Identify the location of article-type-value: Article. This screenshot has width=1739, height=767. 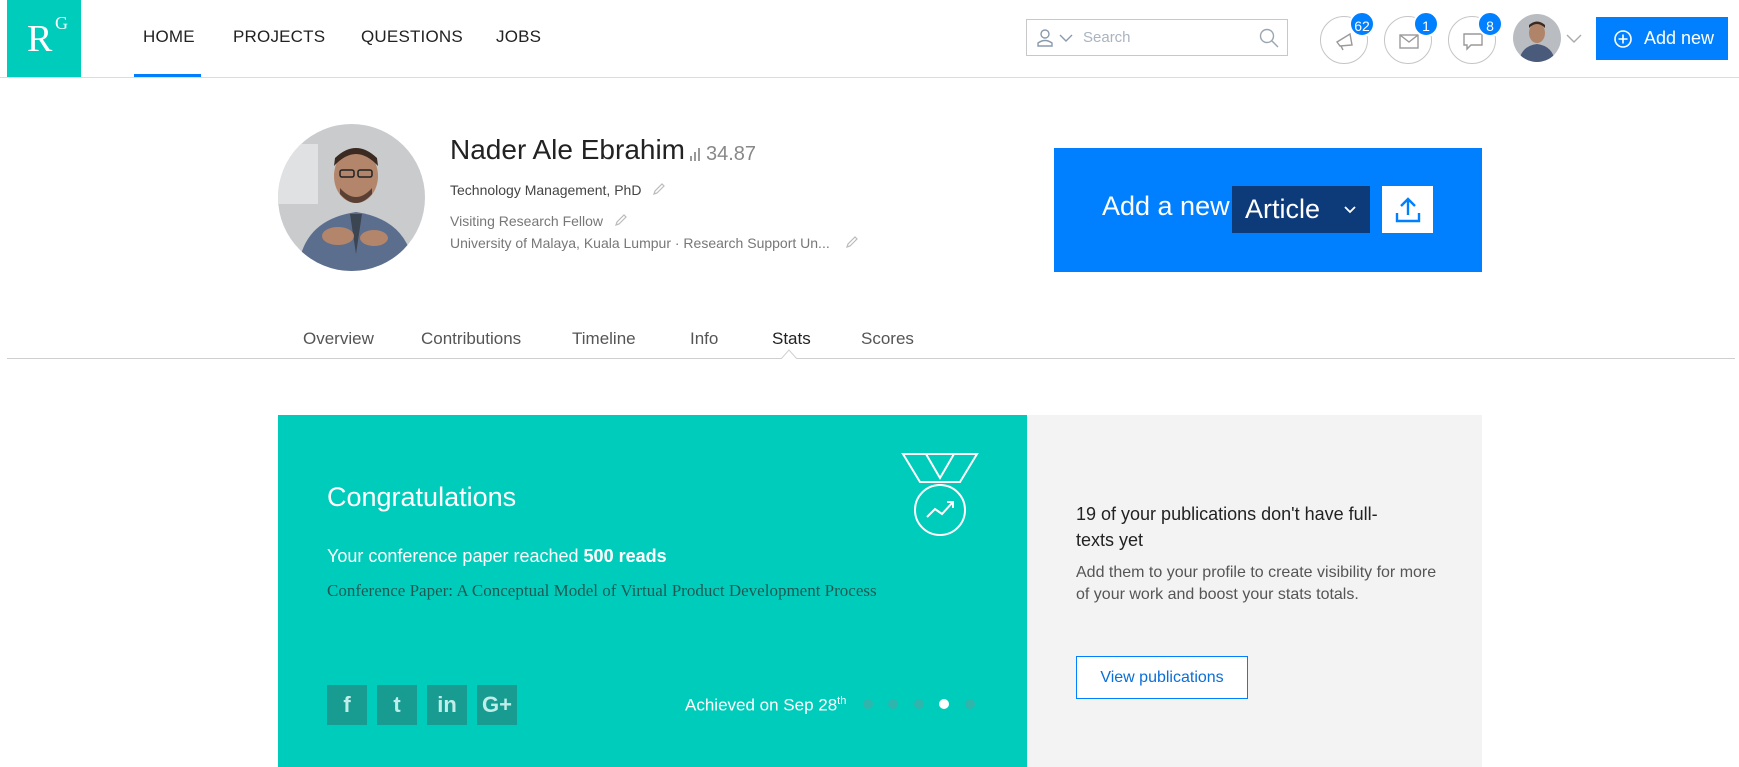
(1283, 209).